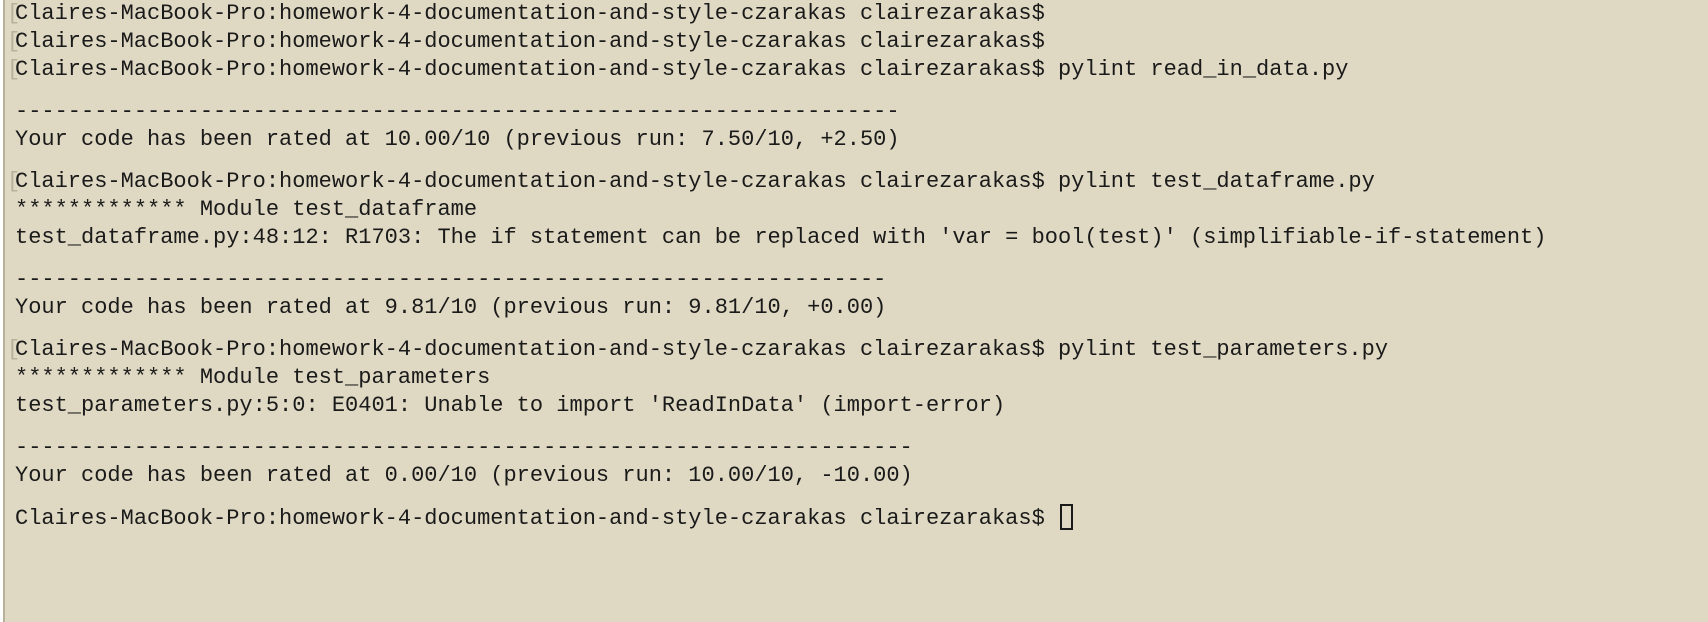  I want to click on output-line: ************* Module test_parameters, so click(861, 378).